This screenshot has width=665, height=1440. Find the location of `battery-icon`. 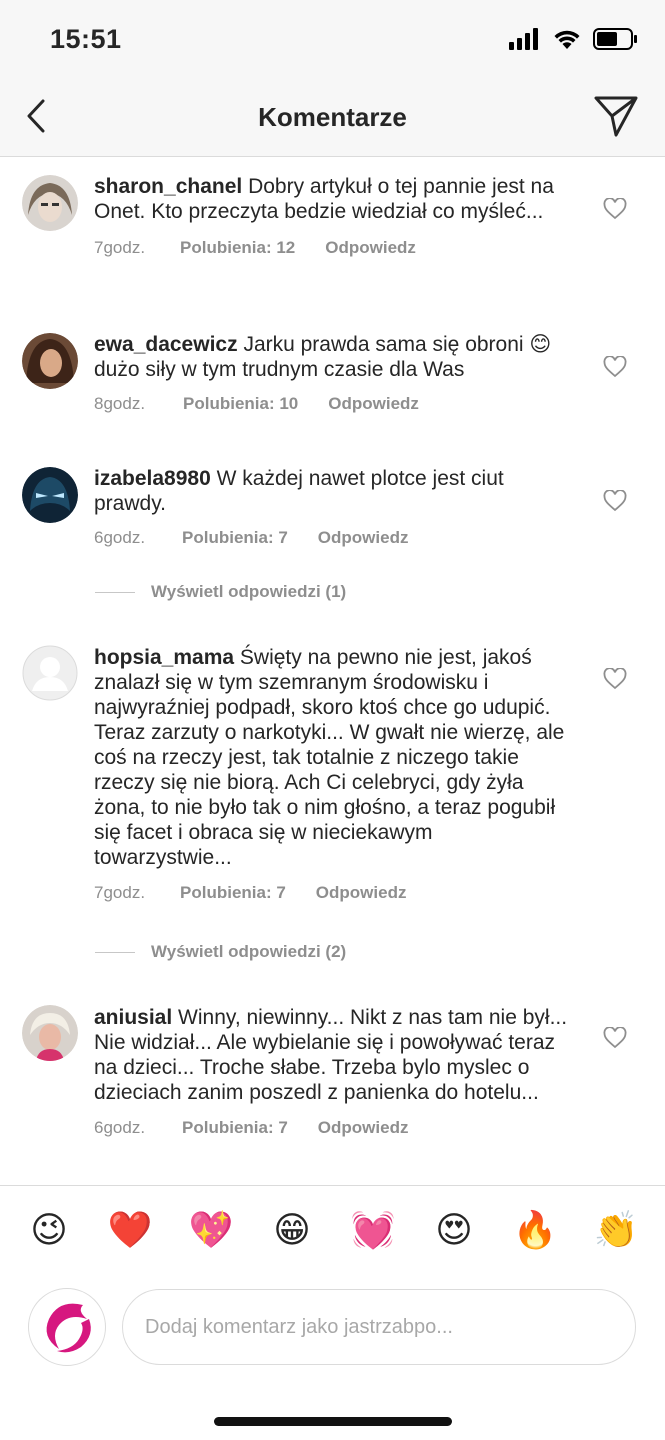

battery-icon is located at coordinates (615, 39).